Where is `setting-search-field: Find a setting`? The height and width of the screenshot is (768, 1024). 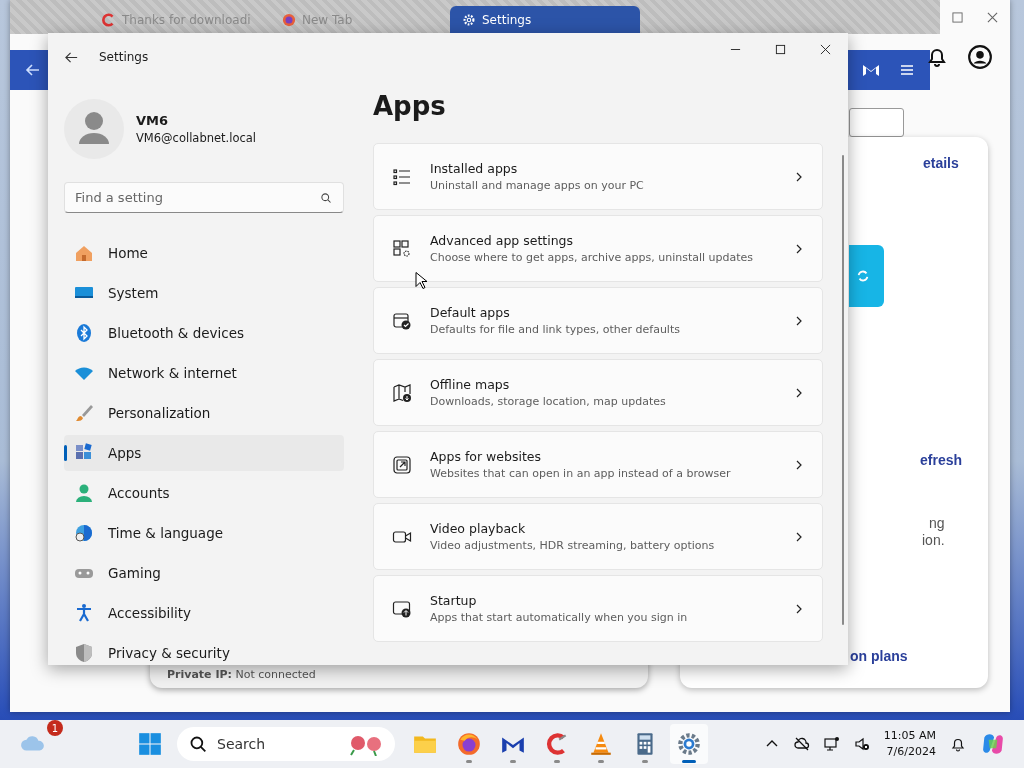 setting-search-field: Find a setting is located at coordinates (204, 197).